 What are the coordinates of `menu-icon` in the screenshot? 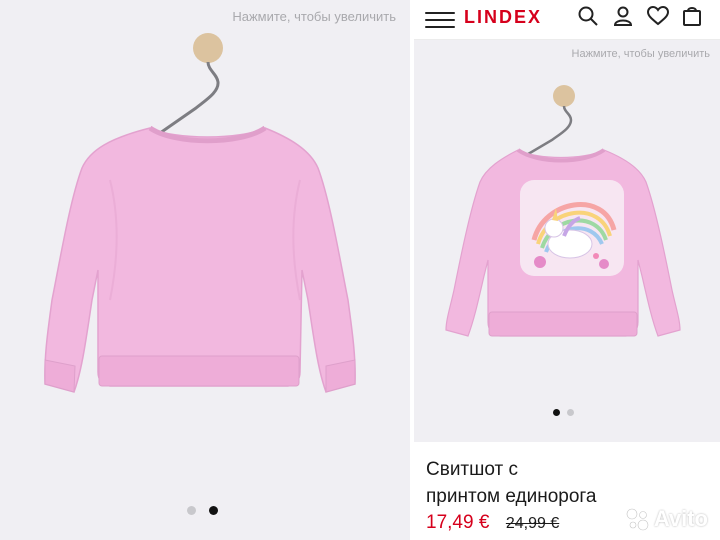 It's located at (440, 19).